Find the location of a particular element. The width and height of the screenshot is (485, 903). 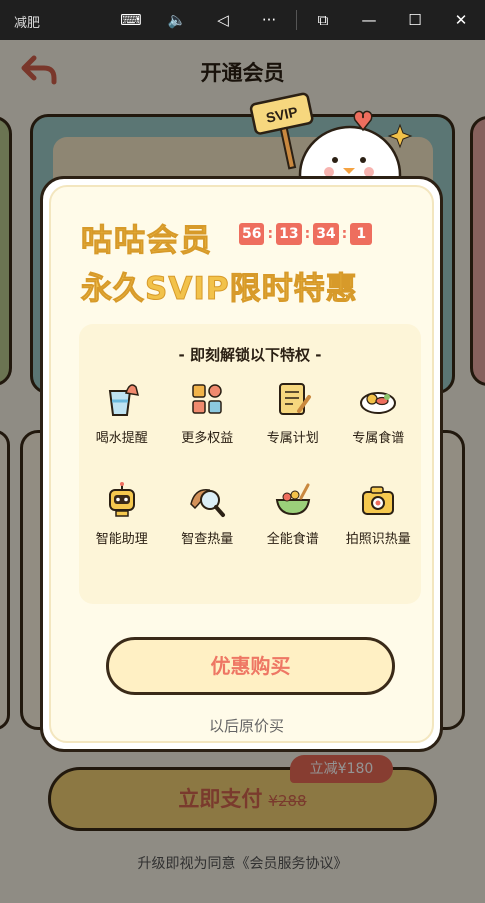

perk-exclusive-plan: 专属计划 is located at coordinates (293, 412).